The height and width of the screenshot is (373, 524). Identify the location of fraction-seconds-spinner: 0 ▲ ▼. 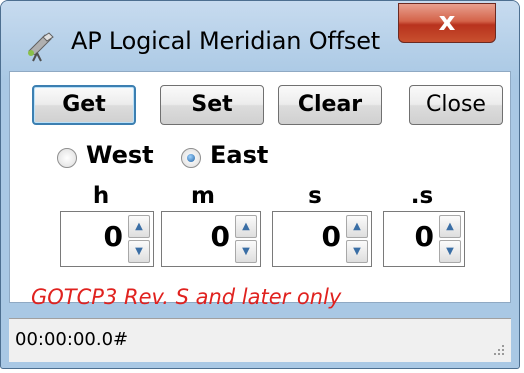
(424, 239).